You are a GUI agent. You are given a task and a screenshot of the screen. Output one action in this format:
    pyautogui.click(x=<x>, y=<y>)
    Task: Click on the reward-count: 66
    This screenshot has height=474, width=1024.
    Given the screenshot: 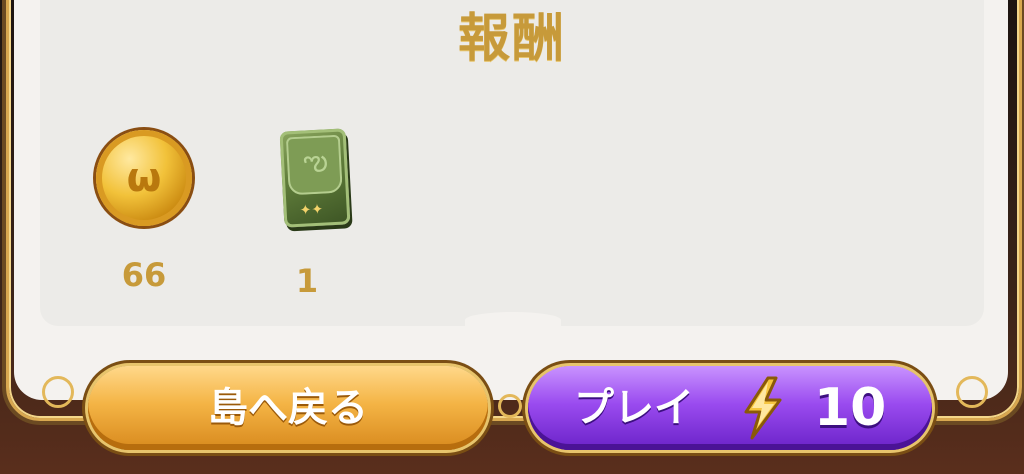 What is the action you would take?
    pyautogui.click(x=144, y=275)
    